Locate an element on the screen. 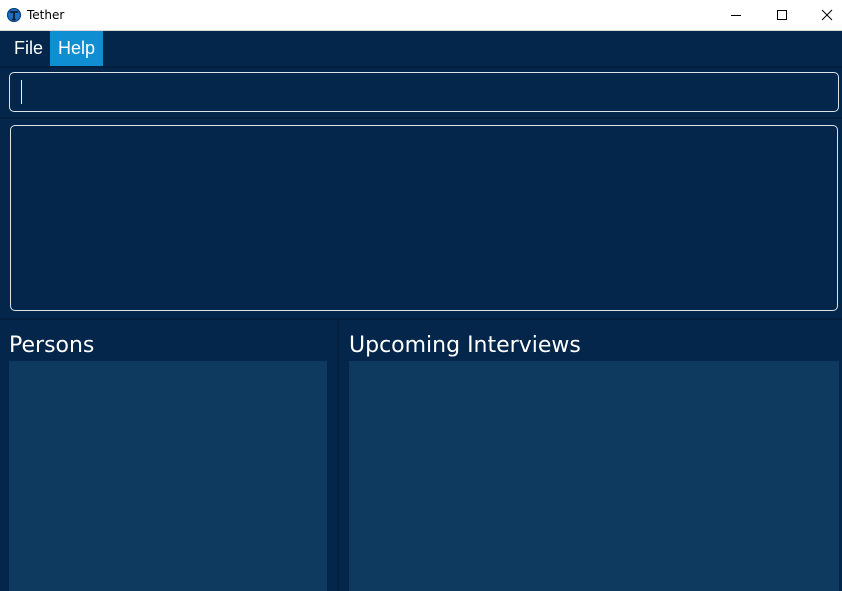  panel-divider is located at coordinates (338, 455).